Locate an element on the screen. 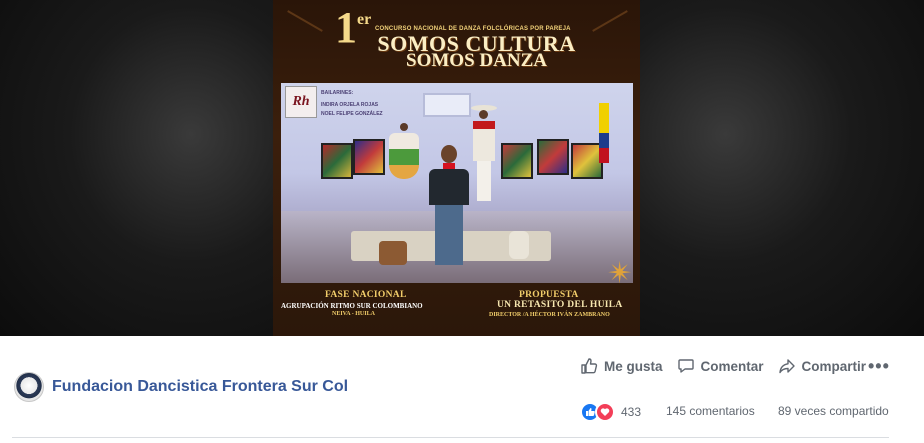 The width and height of the screenshot is (924, 443). like-button: Me gusta is located at coordinates (621, 366).